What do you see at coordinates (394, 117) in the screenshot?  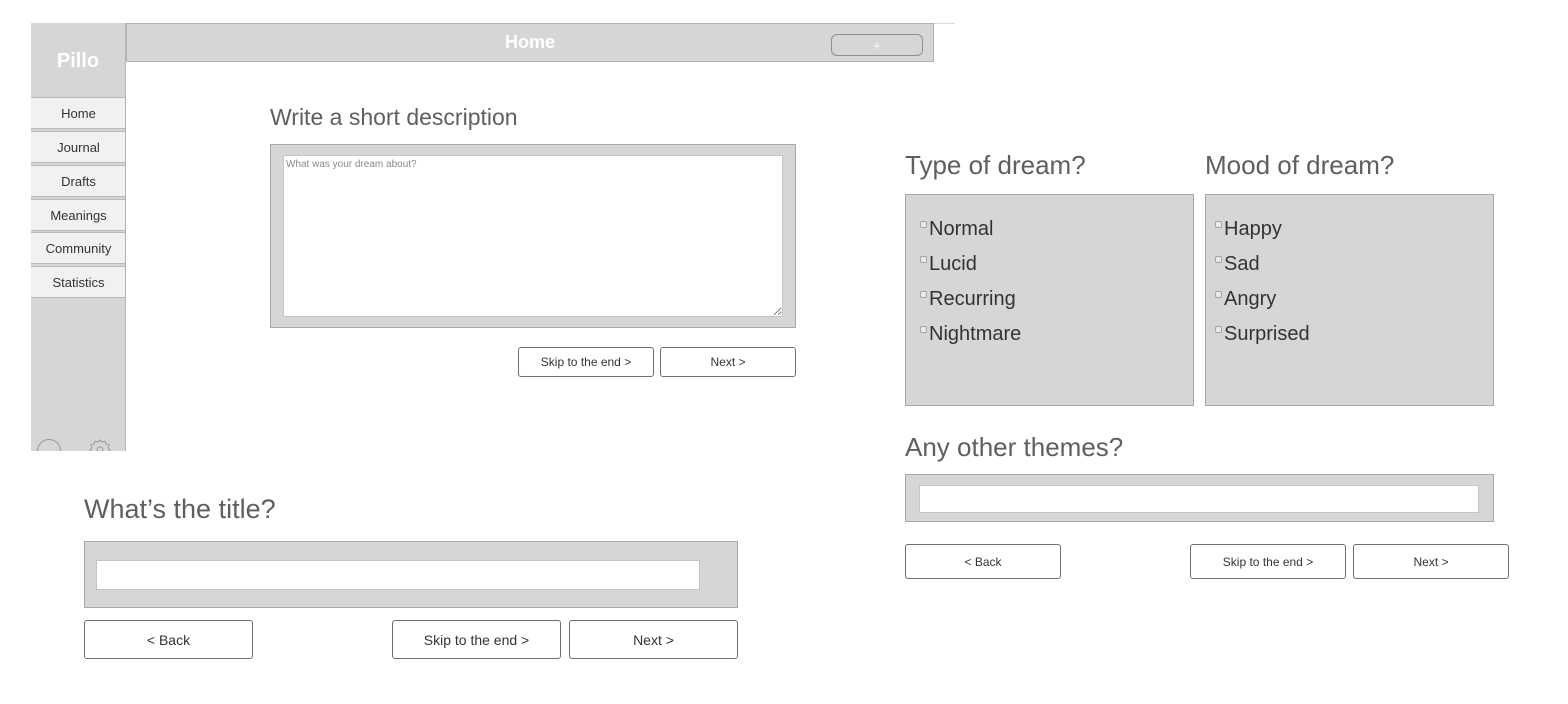 I see `description-heading: Write a short description` at bounding box center [394, 117].